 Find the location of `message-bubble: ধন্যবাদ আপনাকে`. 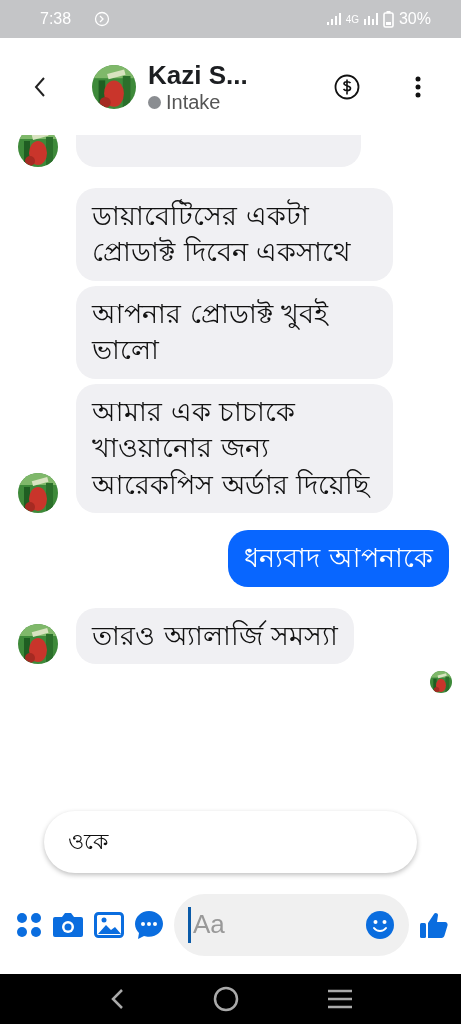

message-bubble: ধন্যবাদ আপনাকে is located at coordinates (338, 558).